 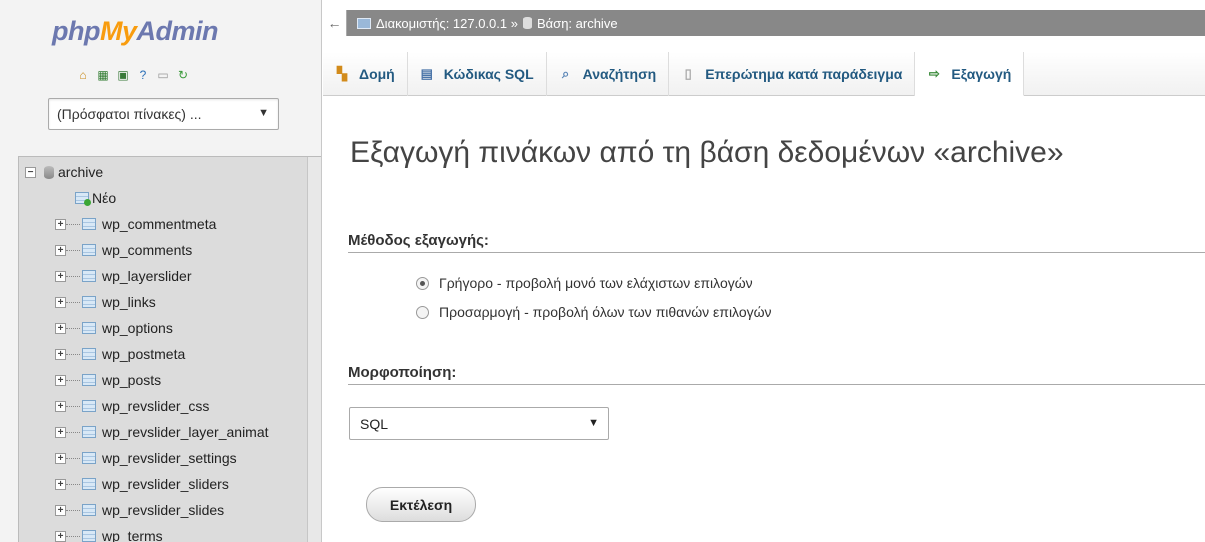 I want to click on collapse-sidebar-icon: ←, so click(x=335, y=23).